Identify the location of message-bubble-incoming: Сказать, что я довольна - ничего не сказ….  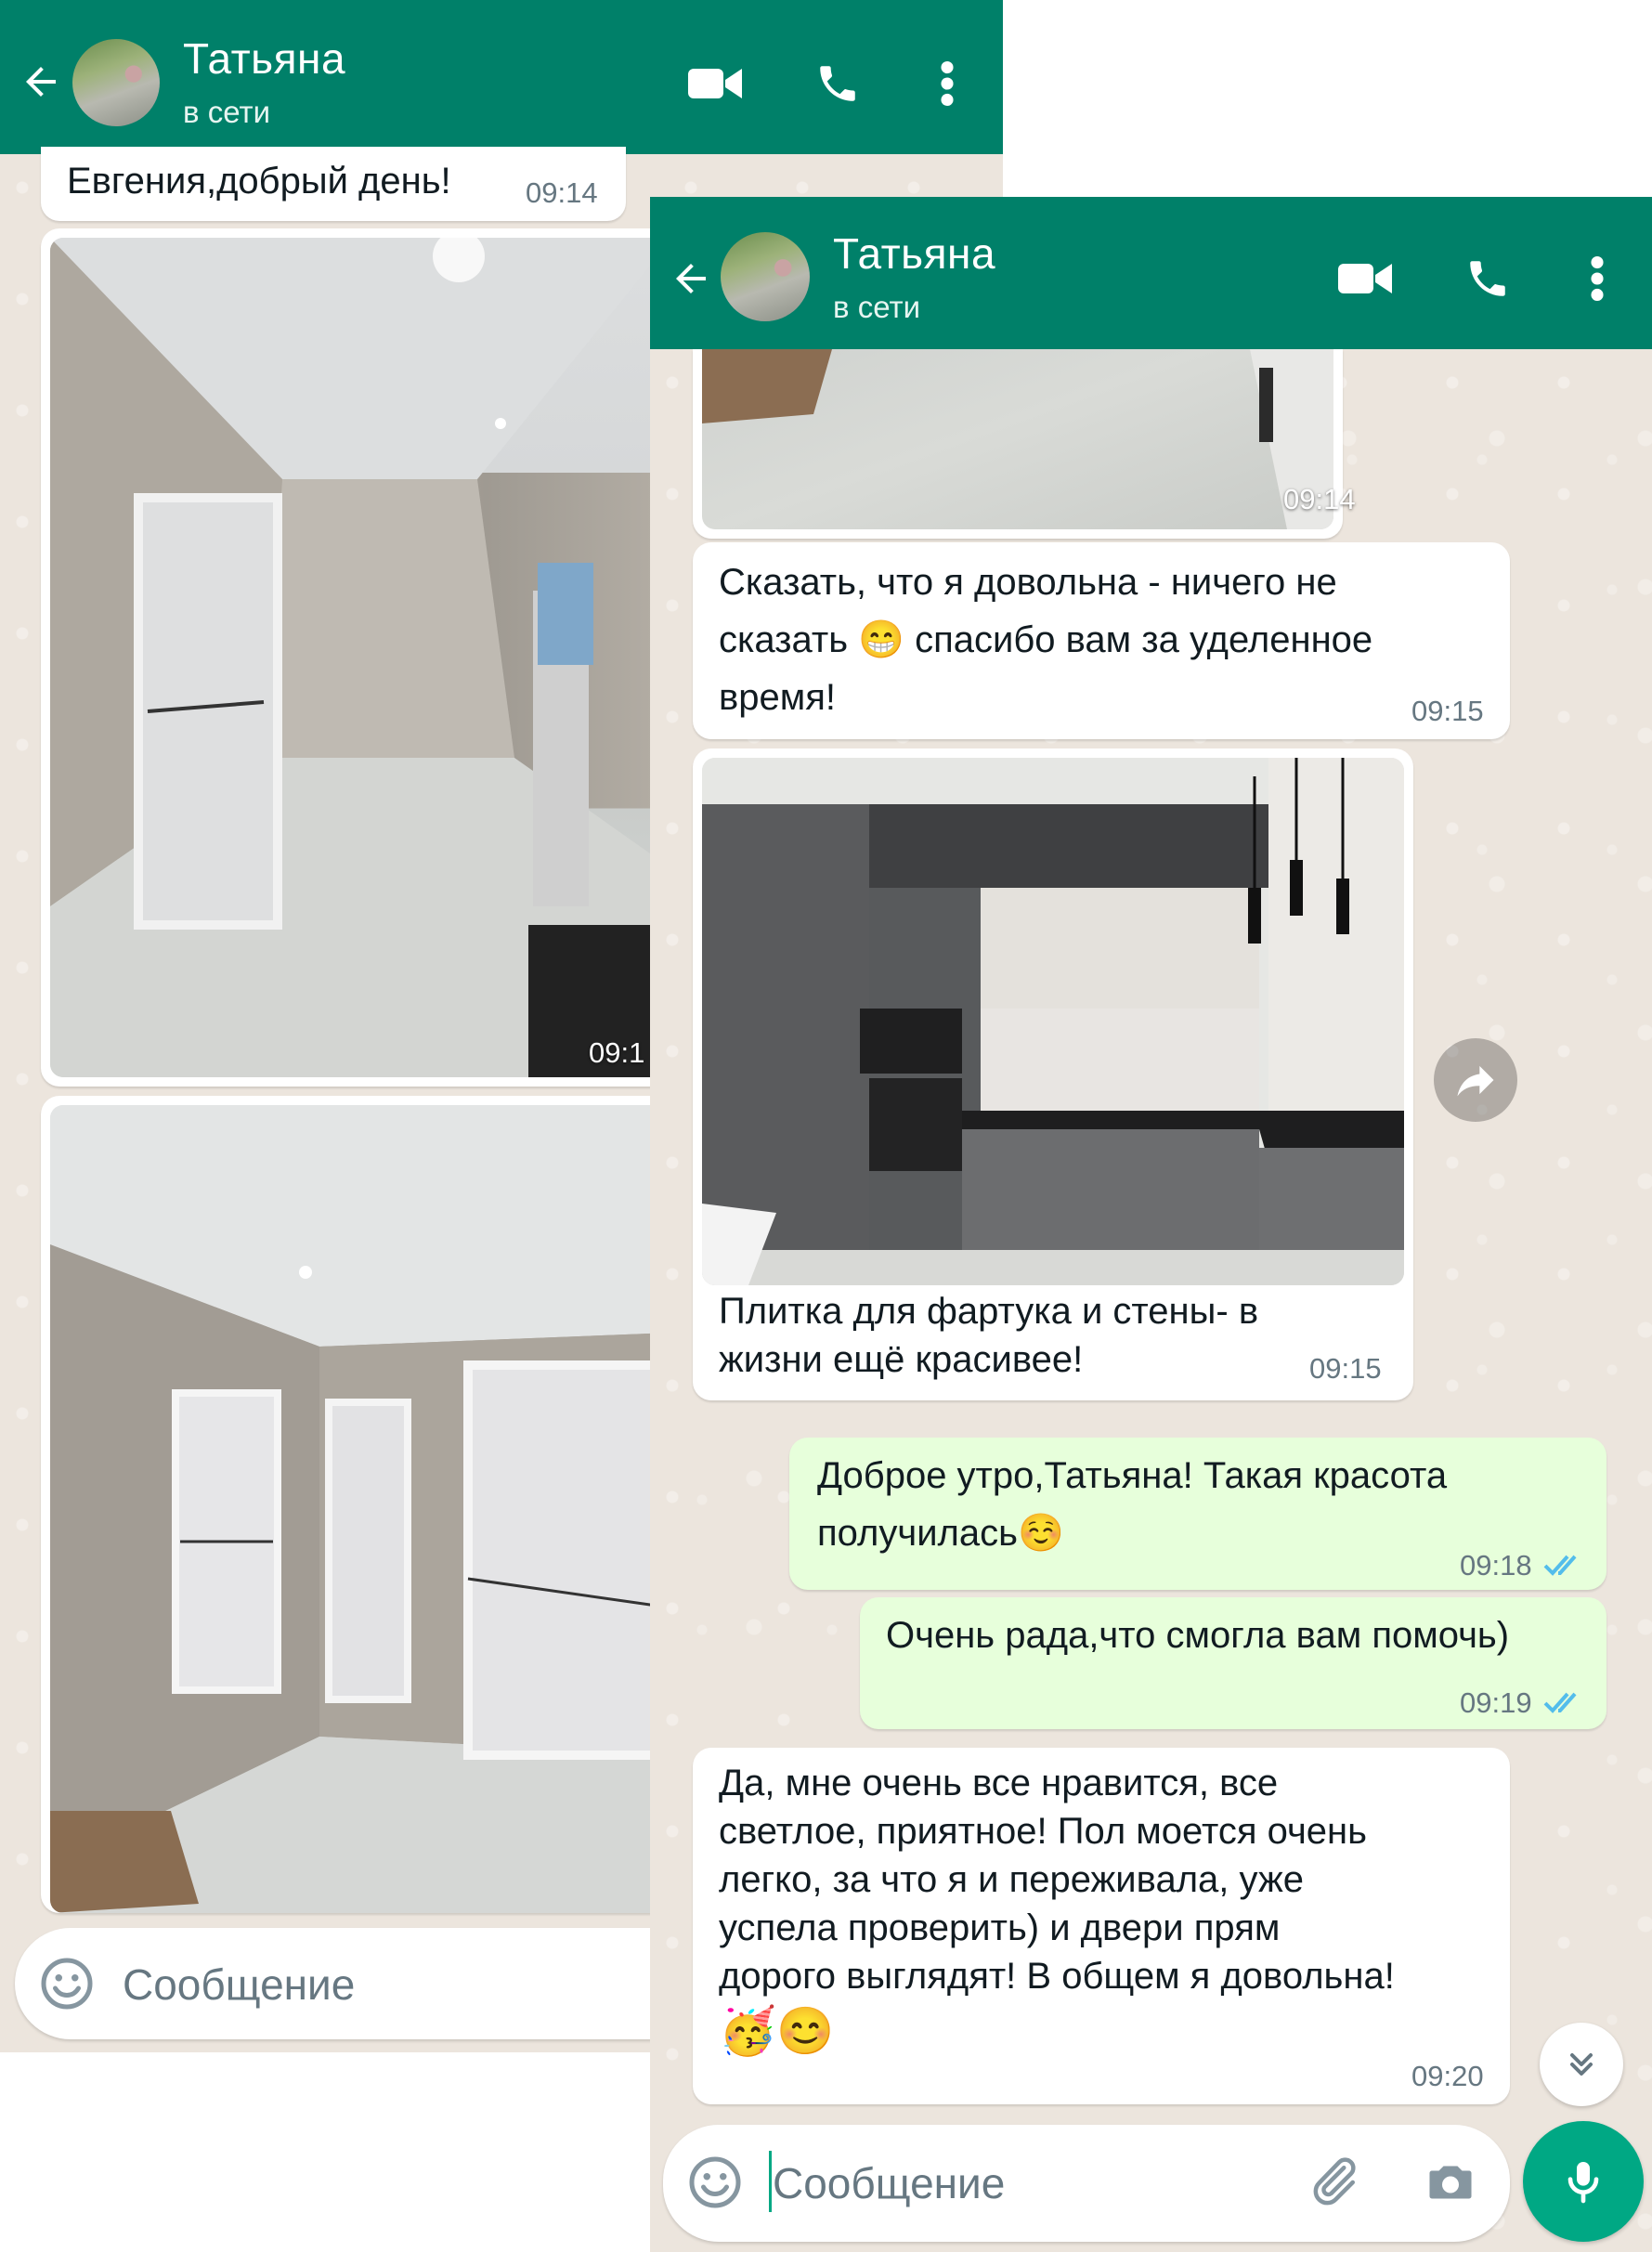
(1102, 640).